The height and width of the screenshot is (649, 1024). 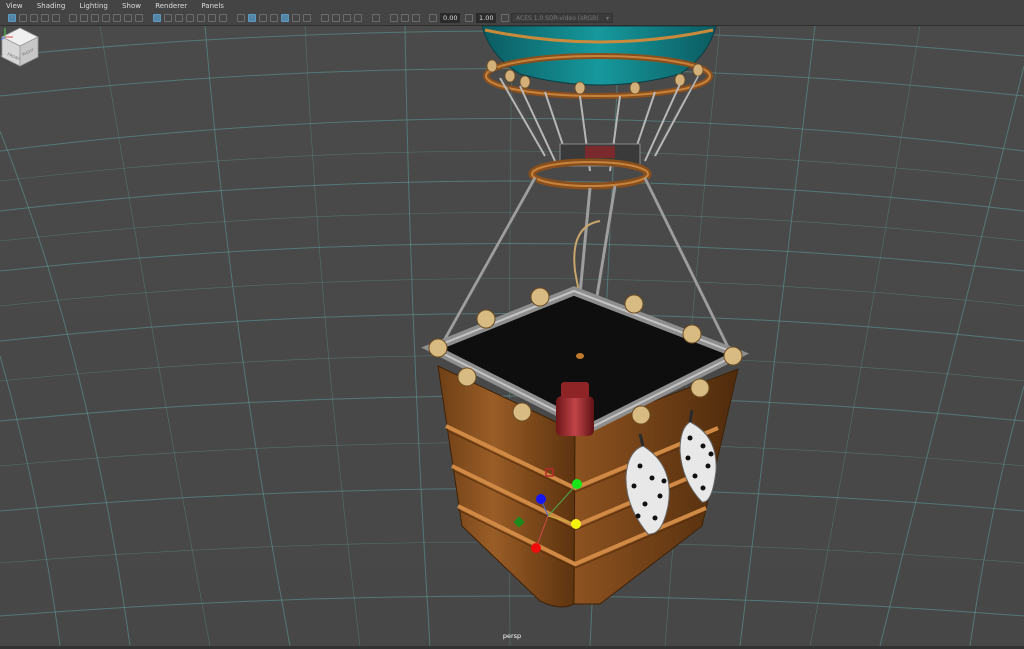 I want to click on textured-icon, so click(x=274, y=18).